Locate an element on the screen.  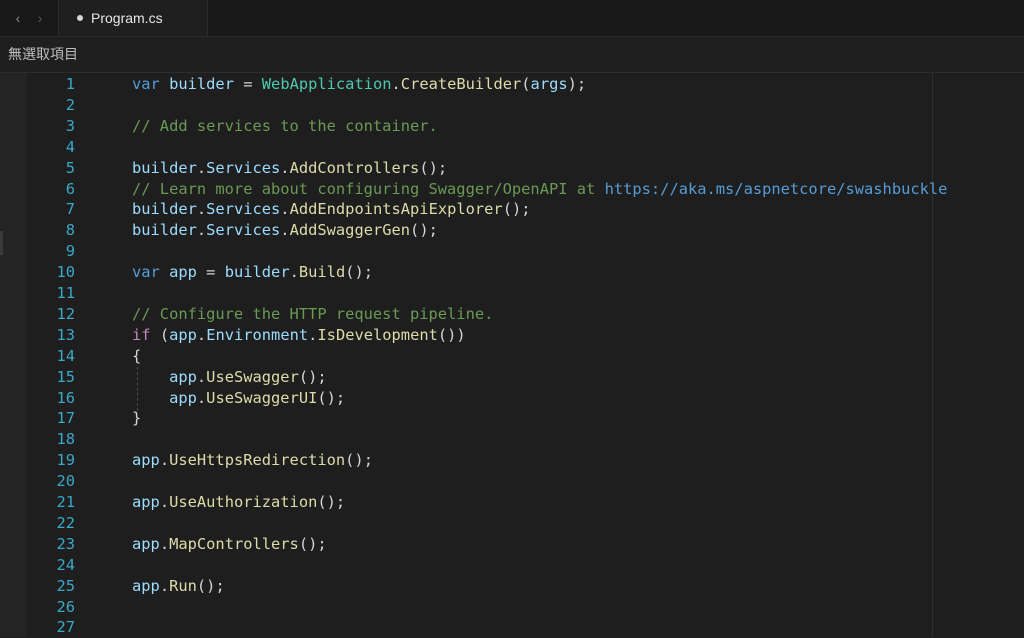
code-token: UseSwaggerUI is located at coordinates (262, 397).